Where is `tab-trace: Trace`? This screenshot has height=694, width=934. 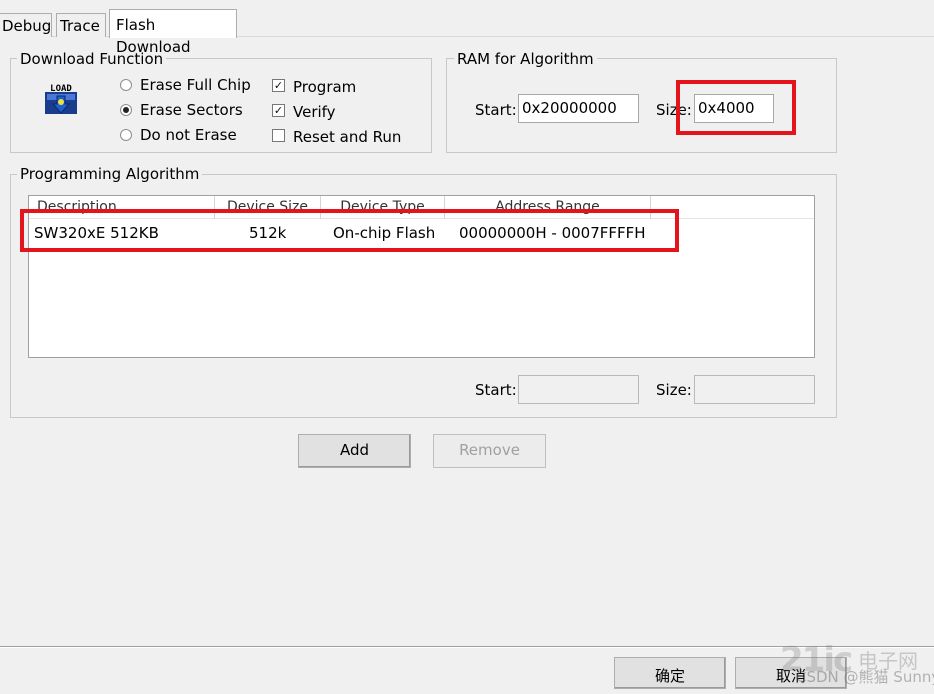
tab-trace: Trace is located at coordinates (81, 25).